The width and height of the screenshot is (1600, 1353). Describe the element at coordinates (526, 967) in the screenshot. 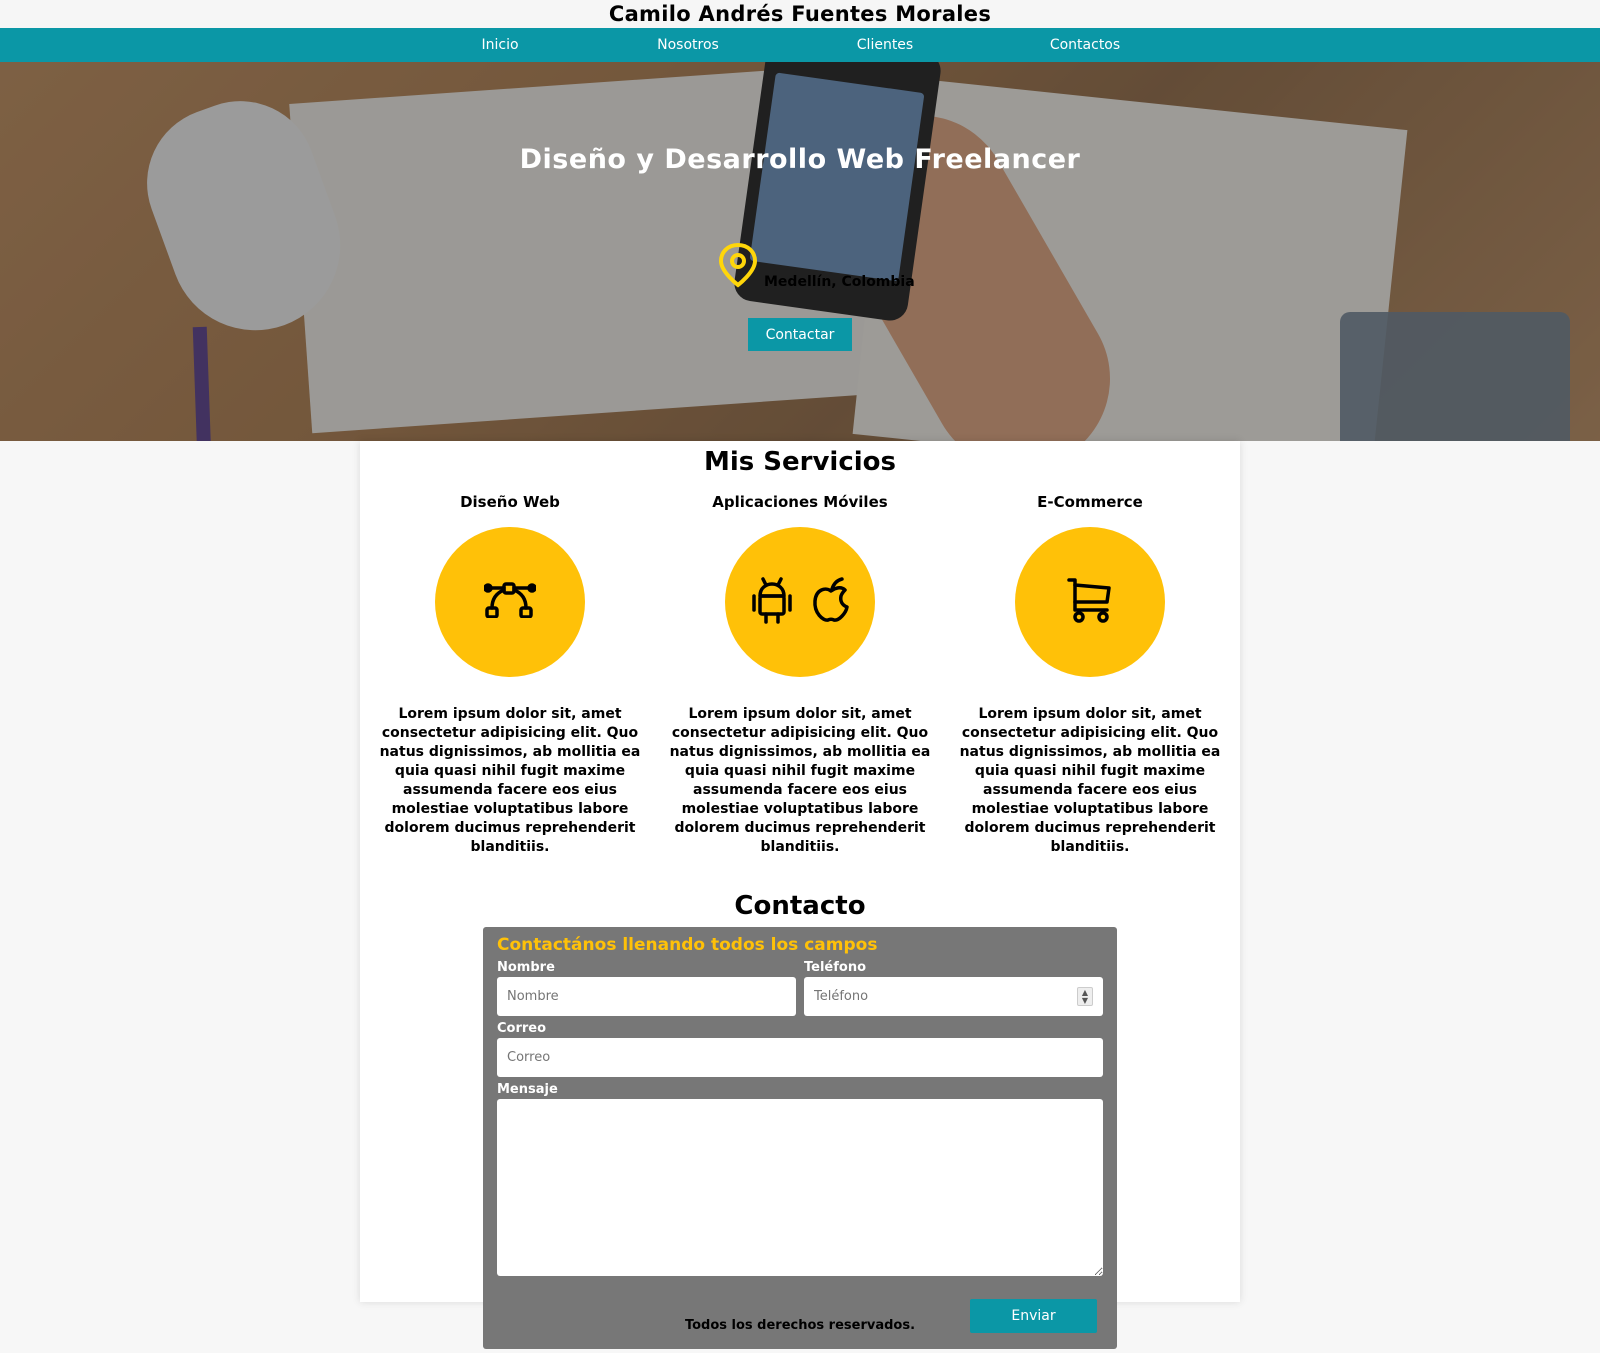

I see `name-label: Nombre` at that location.